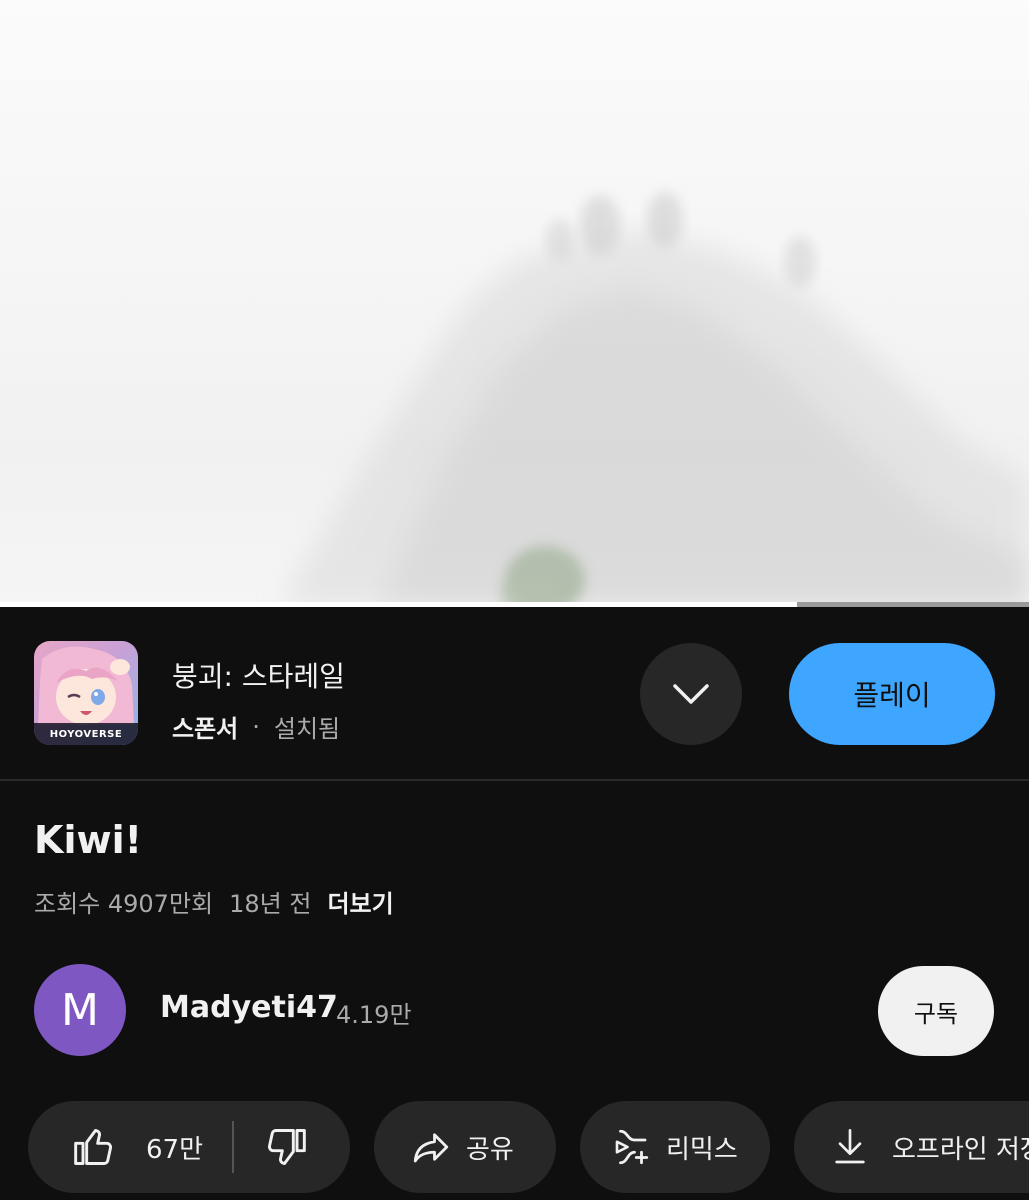  I want to click on channel-name: Madyeti47, so click(249, 1007).